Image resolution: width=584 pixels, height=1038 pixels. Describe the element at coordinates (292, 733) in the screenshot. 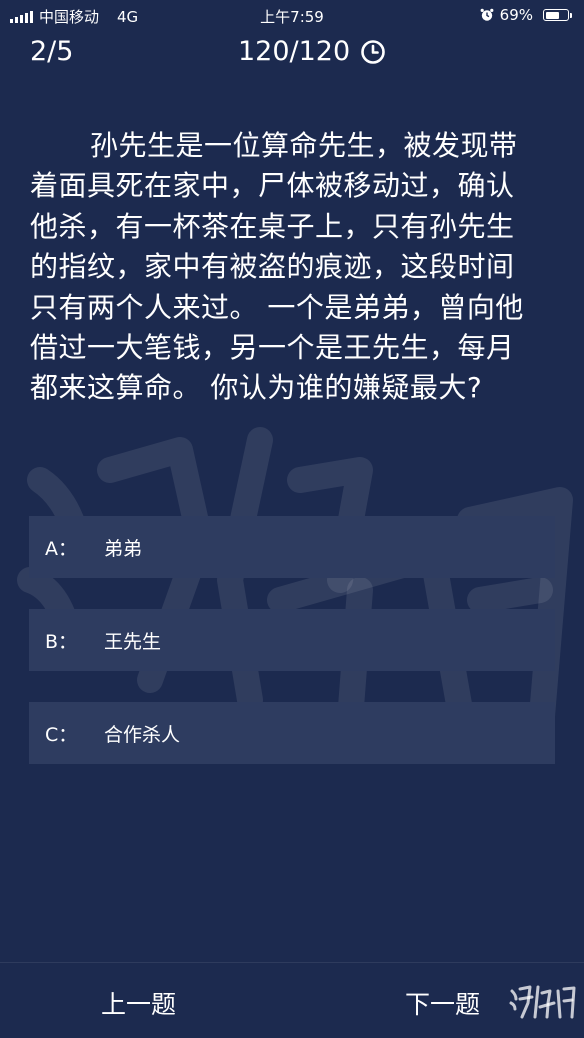

I see `option-c: C： 合作杀人` at that location.